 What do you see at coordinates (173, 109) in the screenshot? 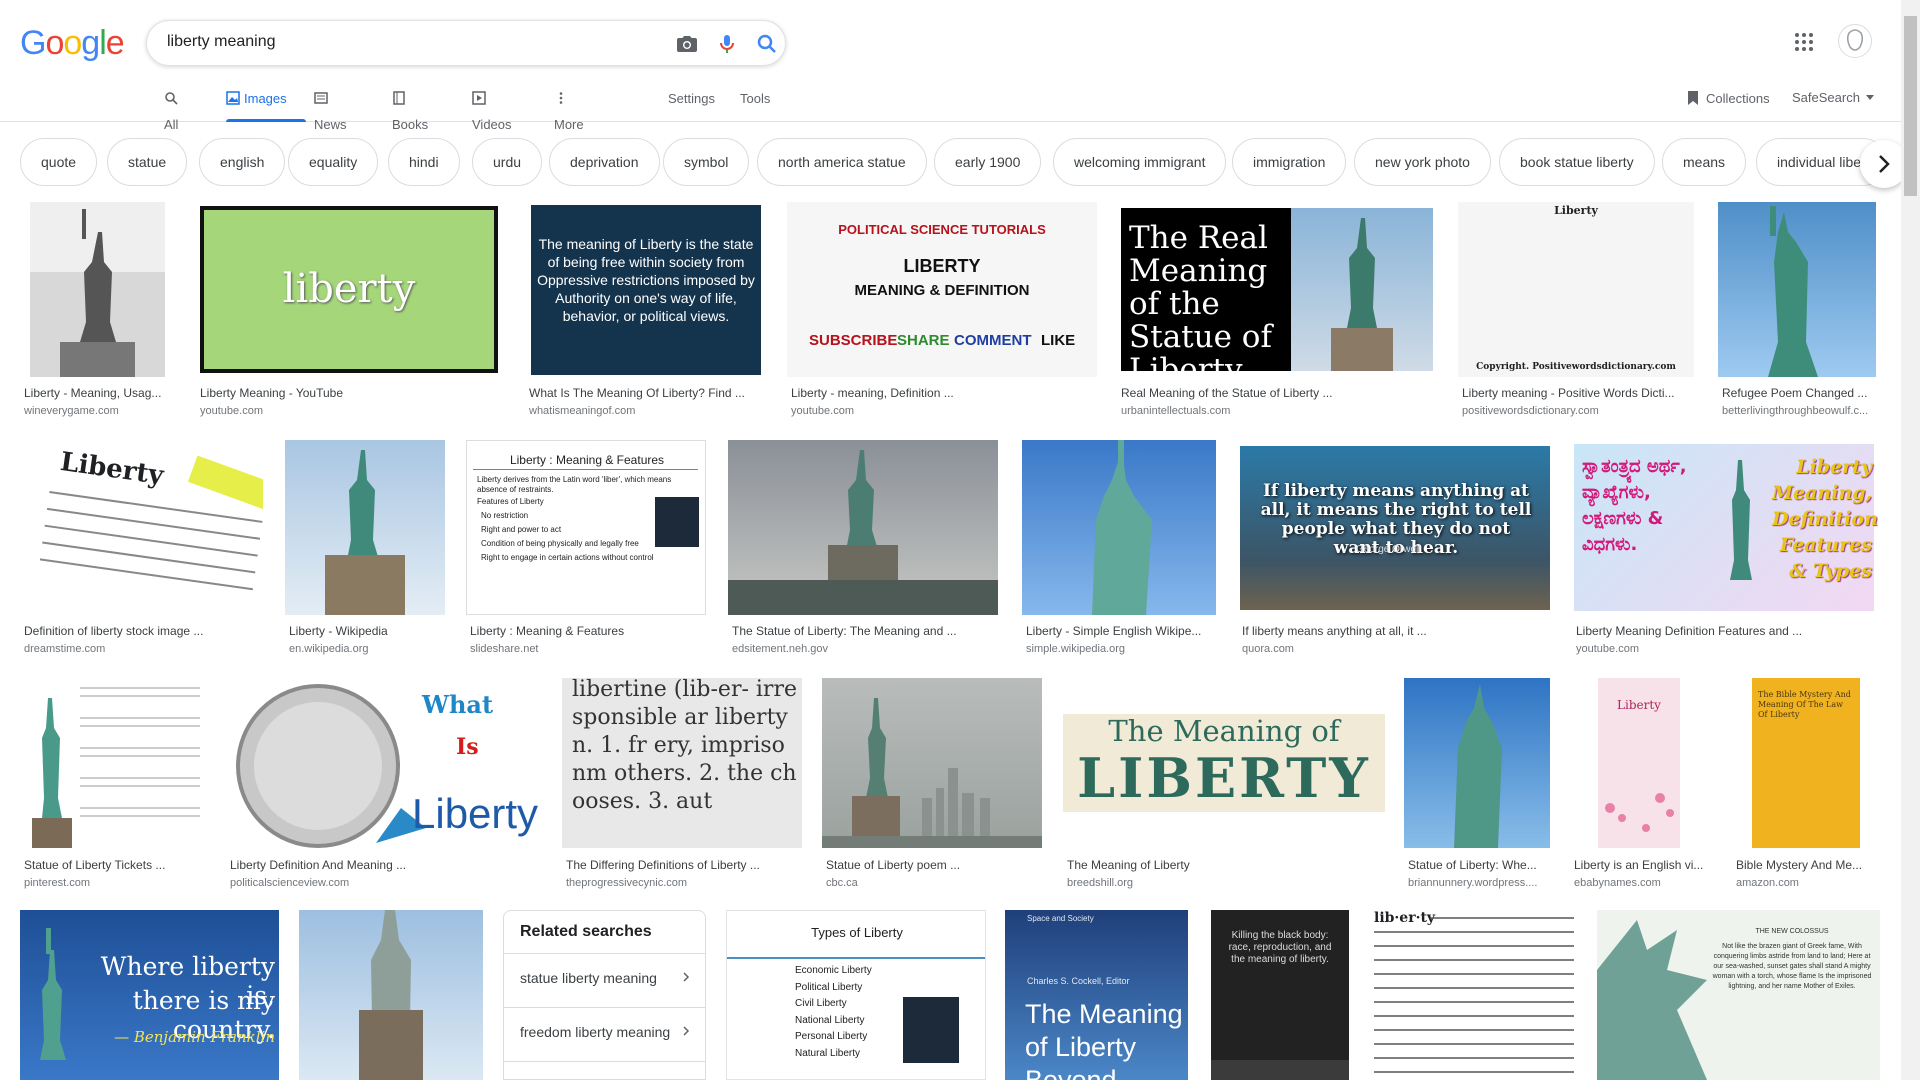
I see `tab-all: All` at bounding box center [173, 109].